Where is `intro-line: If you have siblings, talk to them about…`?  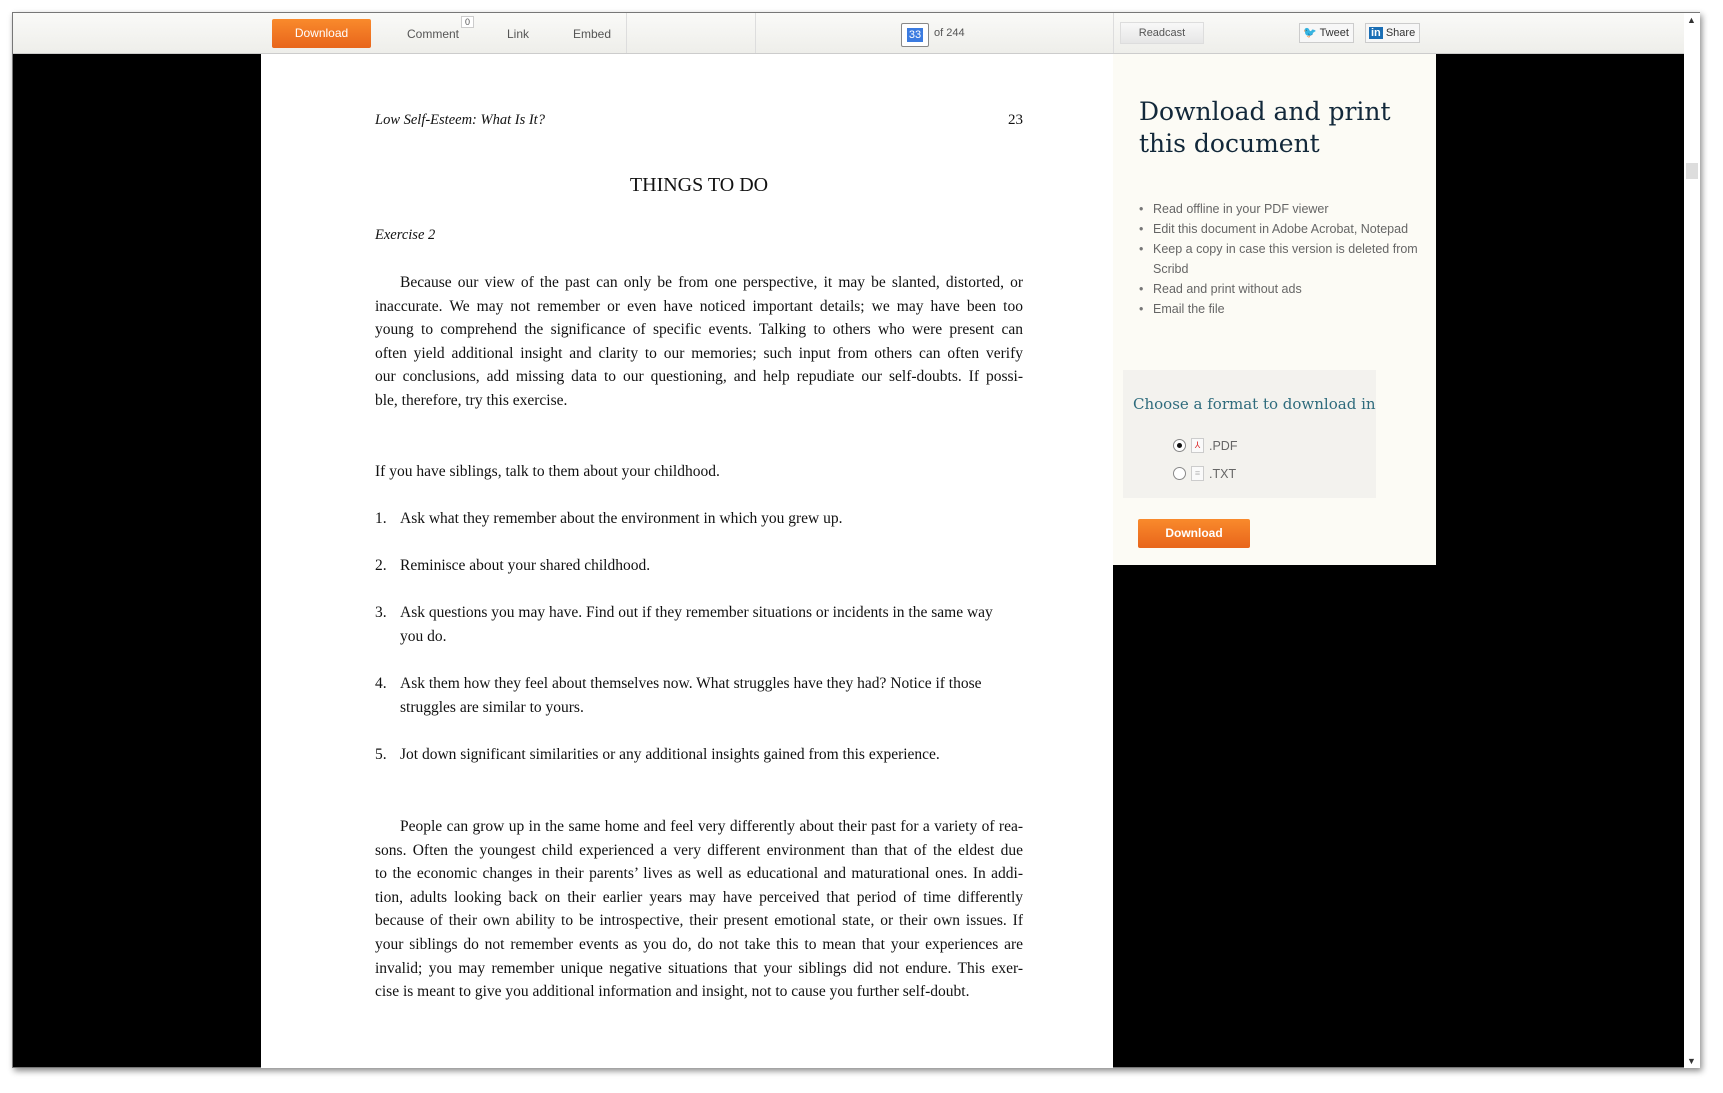
intro-line: If you have siblings, talk to them about… is located at coordinates (547, 471).